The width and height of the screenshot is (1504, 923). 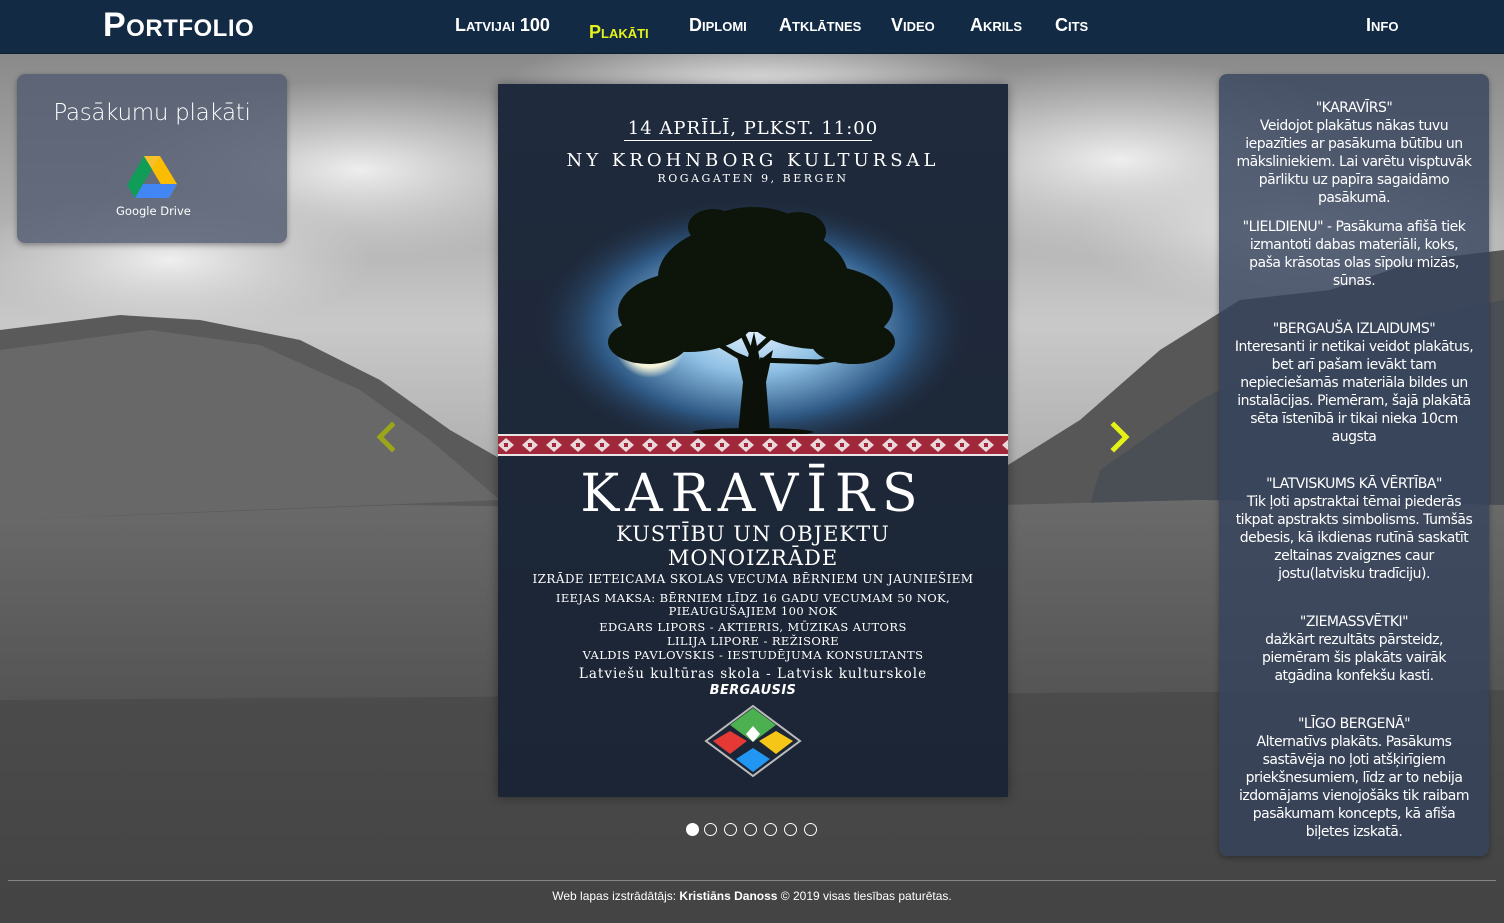 I want to click on poster-ornament-band, so click(x=753, y=445).